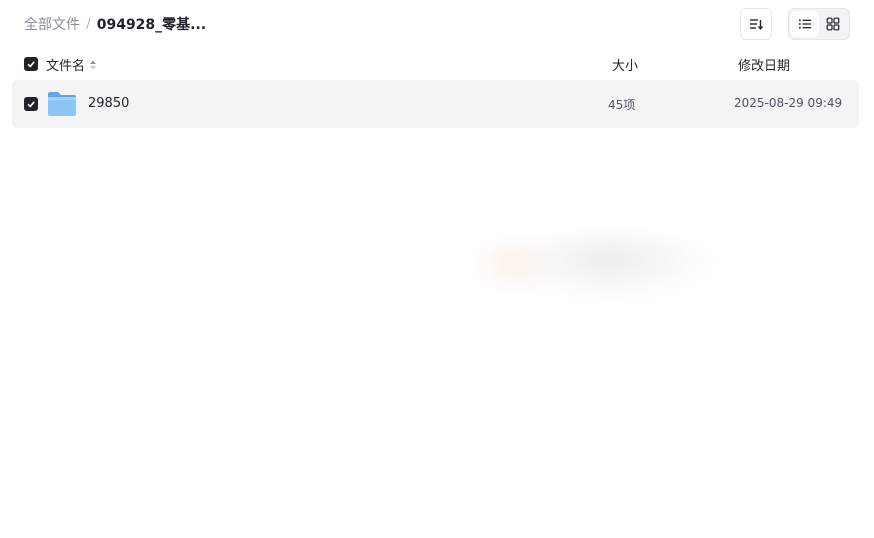 The height and width of the screenshot is (538, 874). I want to click on row-checkbox, so click(31, 104).